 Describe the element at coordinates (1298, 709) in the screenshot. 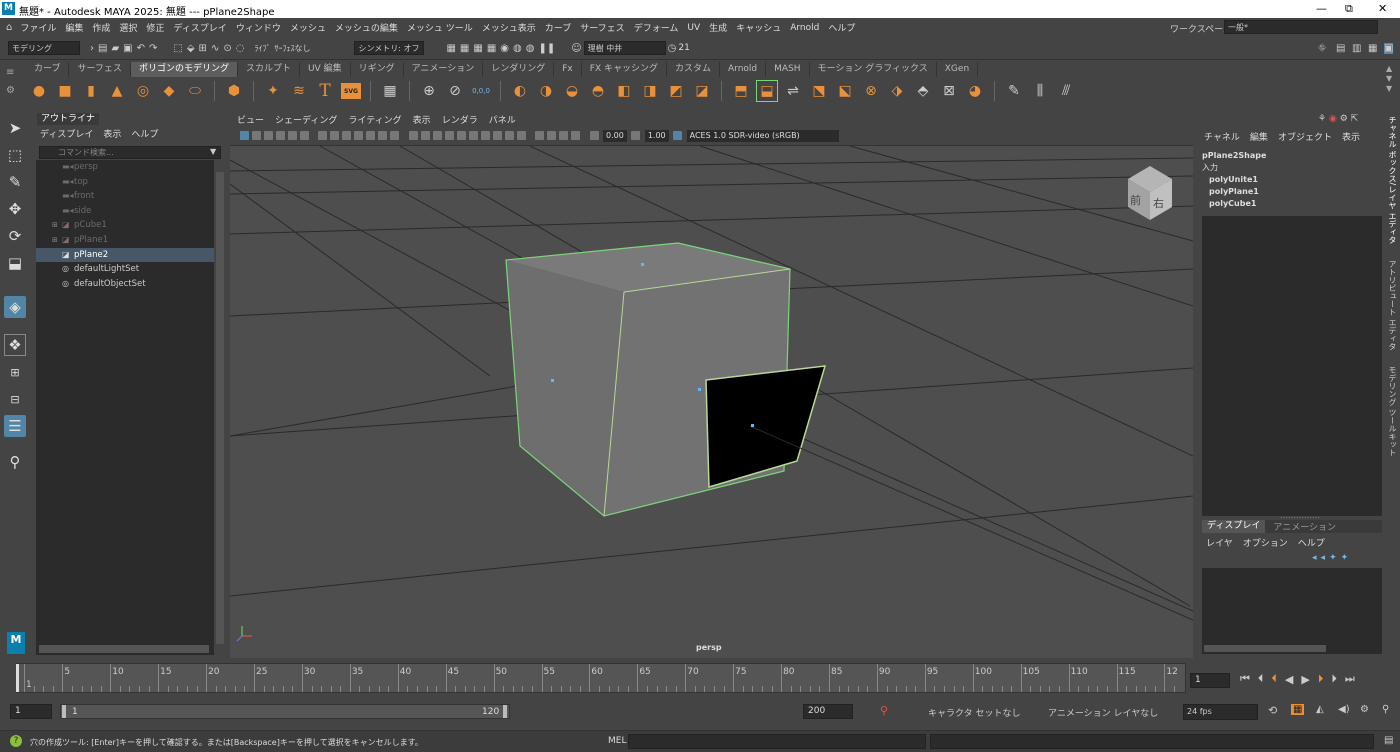

I see `cache-playback-icon: ▦` at that location.